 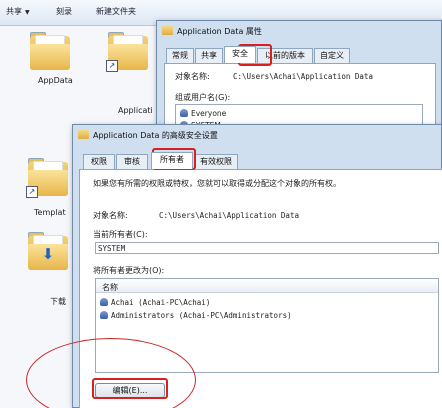 I want to click on column-name: 名称, so click(x=110, y=287).